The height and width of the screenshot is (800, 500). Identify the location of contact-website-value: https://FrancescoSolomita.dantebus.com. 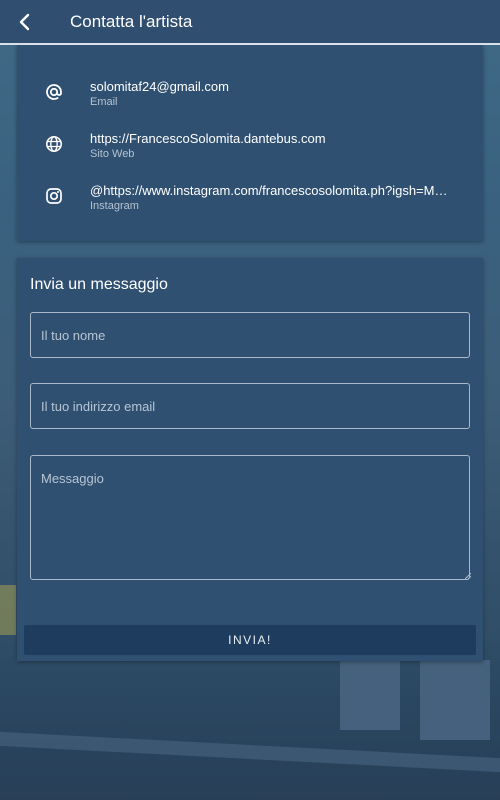
(208, 138).